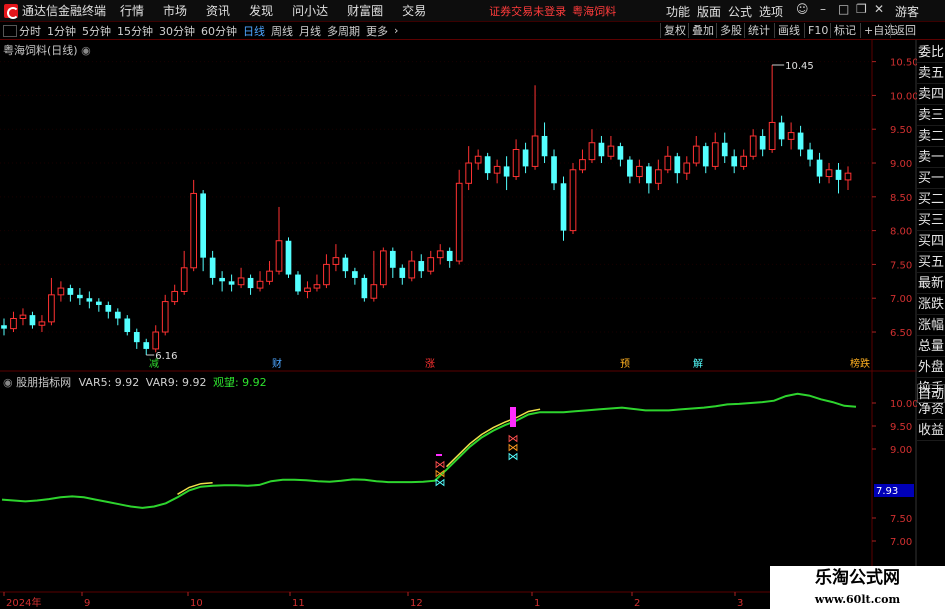 This screenshot has height=609, width=945. Describe the element at coordinates (47, 50) in the screenshot. I see `chart-title: 粤海饲料(日线) ◉` at that location.